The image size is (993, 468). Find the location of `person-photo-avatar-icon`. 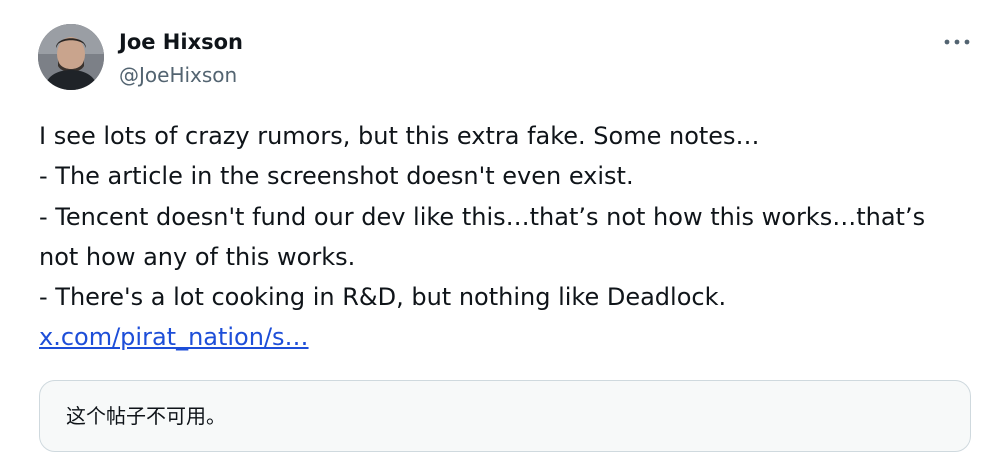

person-photo-avatar-icon is located at coordinates (71, 57).